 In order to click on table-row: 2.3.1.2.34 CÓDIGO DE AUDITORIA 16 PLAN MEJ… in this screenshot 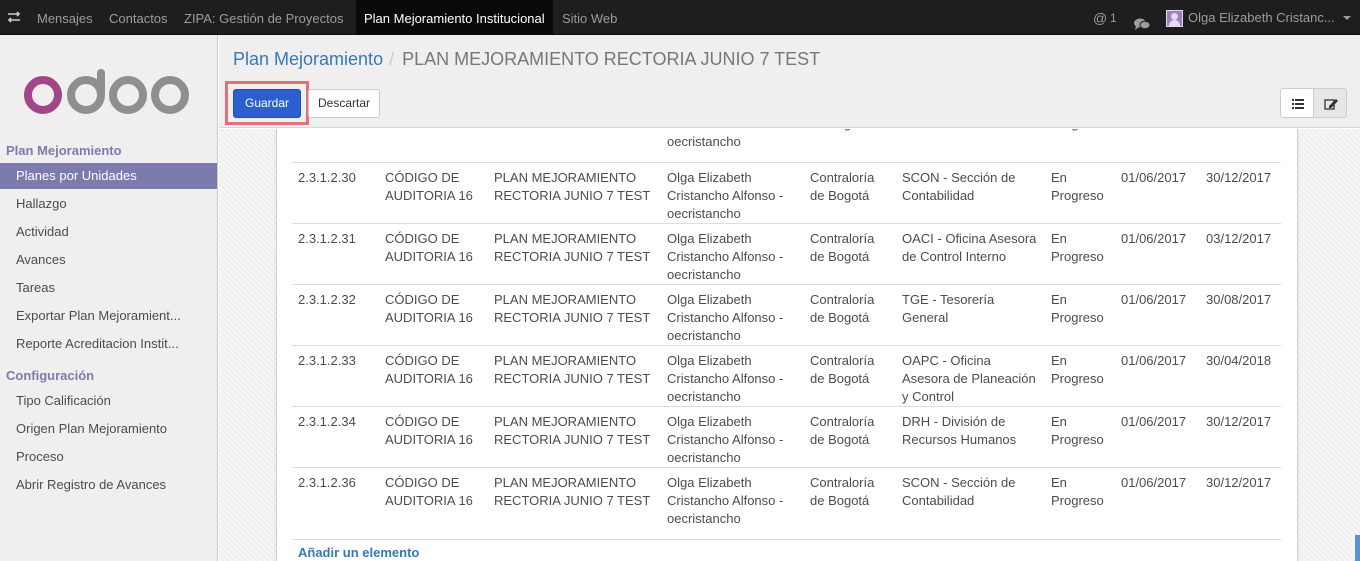, I will do `click(786, 436)`.